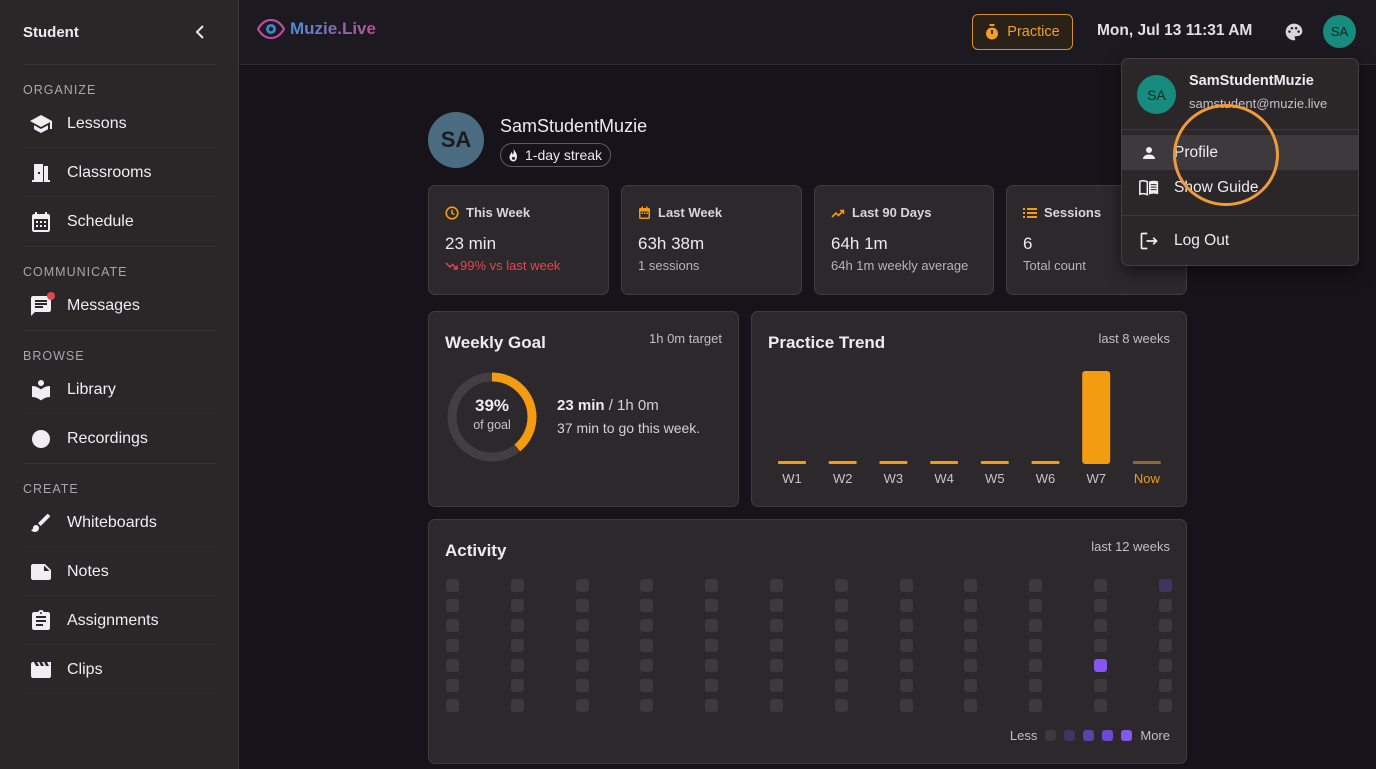  Describe the element at coordinates (119, 571) in the screenshot. I see `sidebar-item-notes: Notes` at that location.